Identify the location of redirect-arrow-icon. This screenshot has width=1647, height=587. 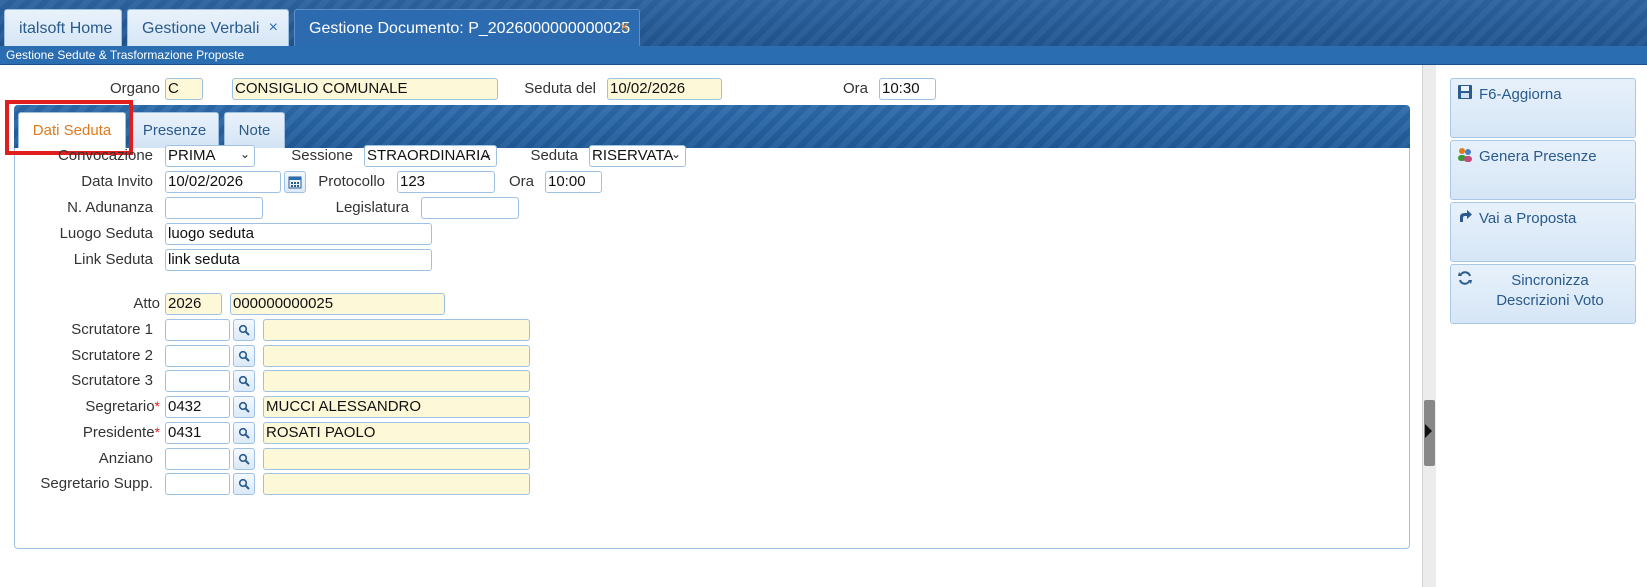
(1466, 216).